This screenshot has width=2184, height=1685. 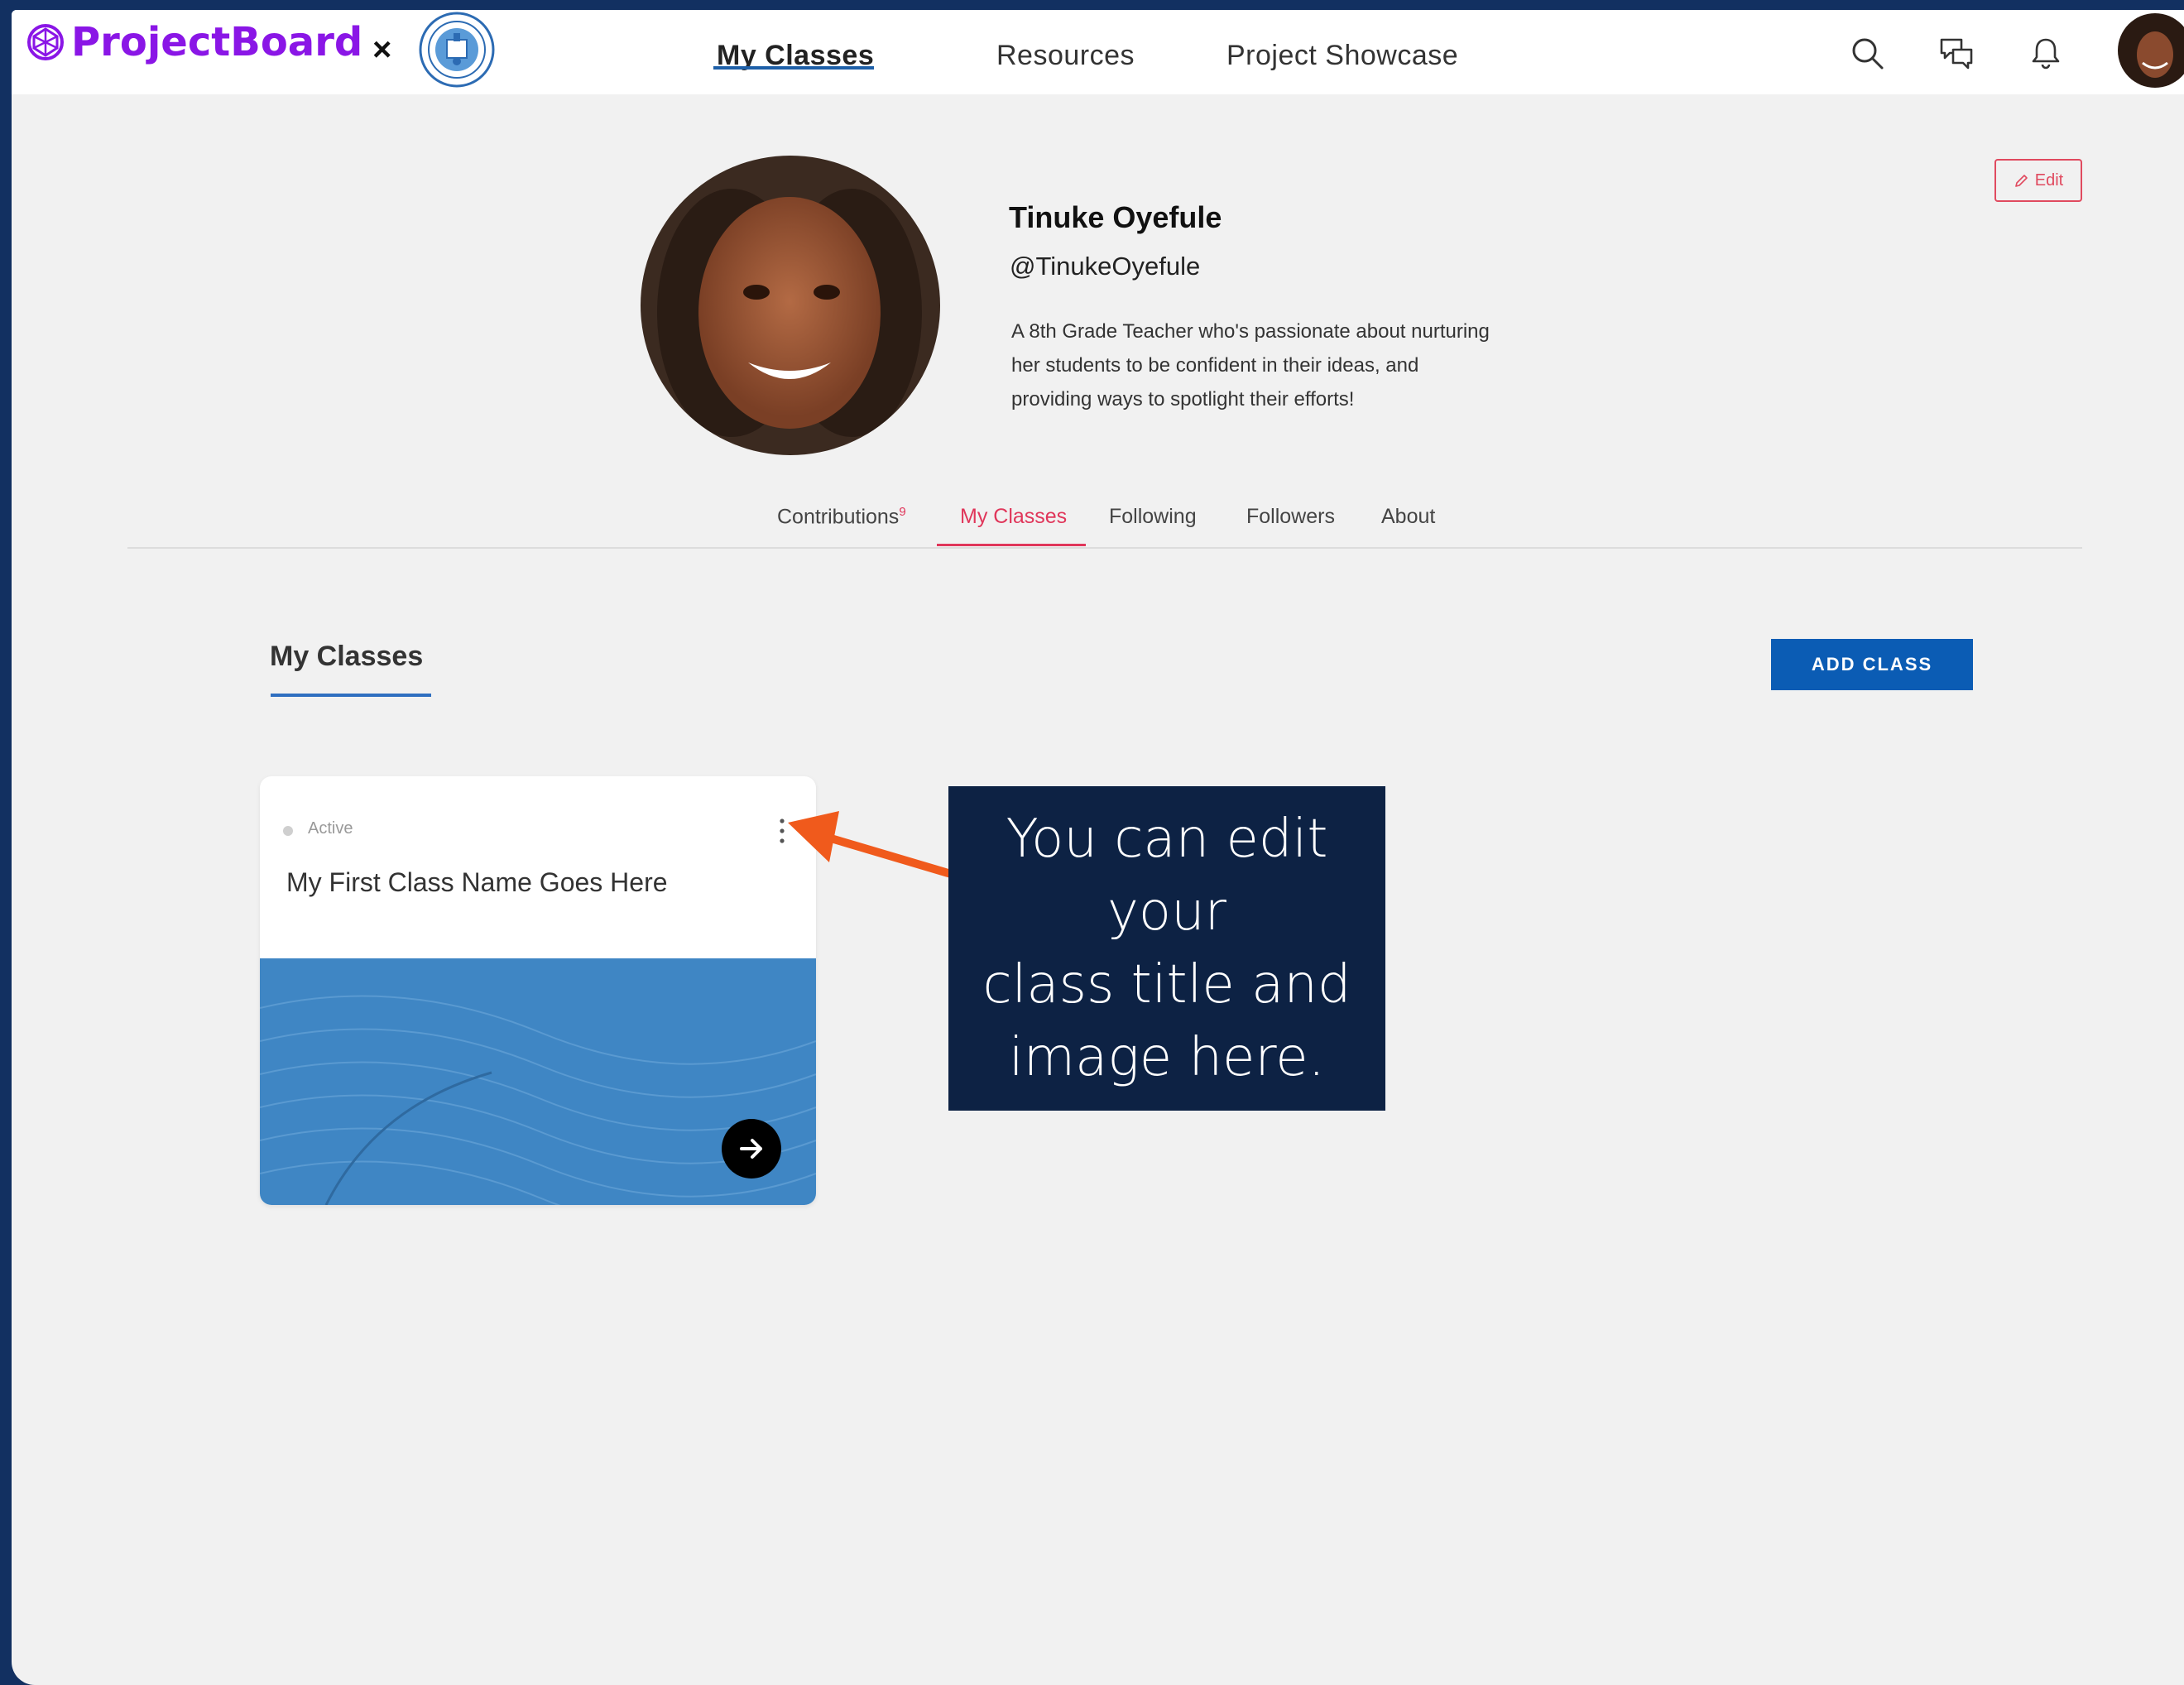 What do you see at coordinates (1867, 53) in the screenshot?
I see `search-icon` at bounding box center [1867, 53].